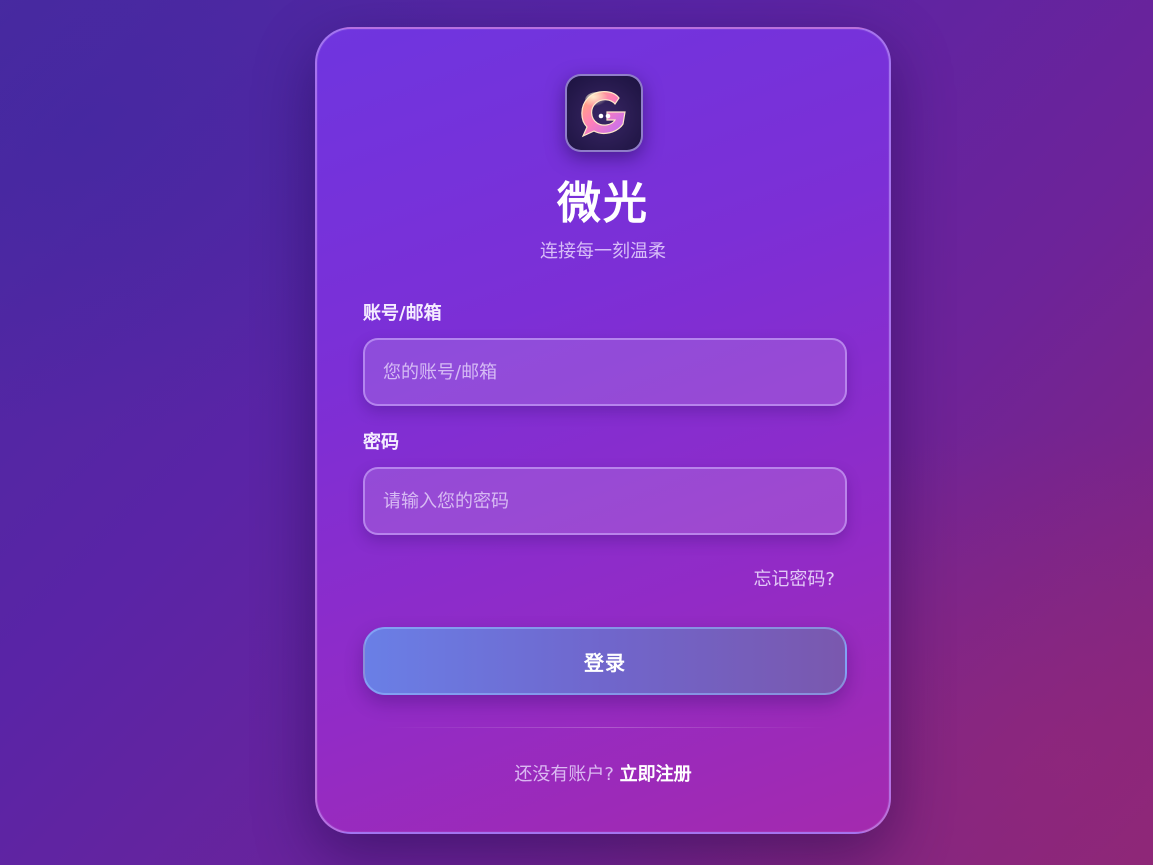 The image size is (1153, 865). I want to click on register-row: 还没有账户? 立即注册, so click(603, 775).